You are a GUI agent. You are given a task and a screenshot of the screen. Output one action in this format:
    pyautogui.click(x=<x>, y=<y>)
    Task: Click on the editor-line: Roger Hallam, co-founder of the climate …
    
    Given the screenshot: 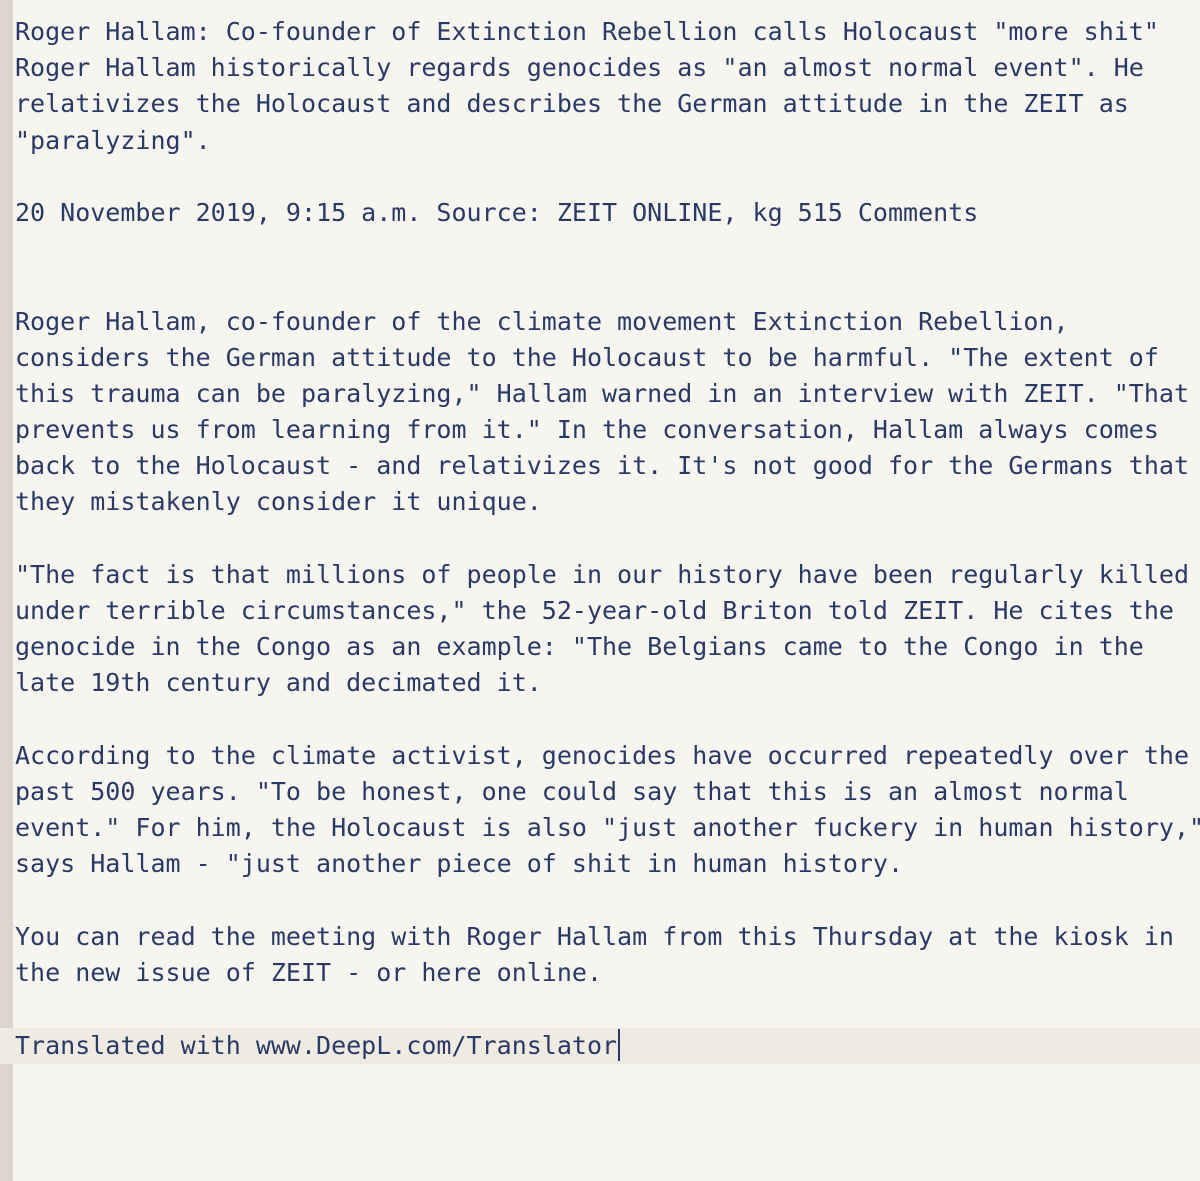 What is the action you would take?
    pyautogui.click(x=600, y=322)
    